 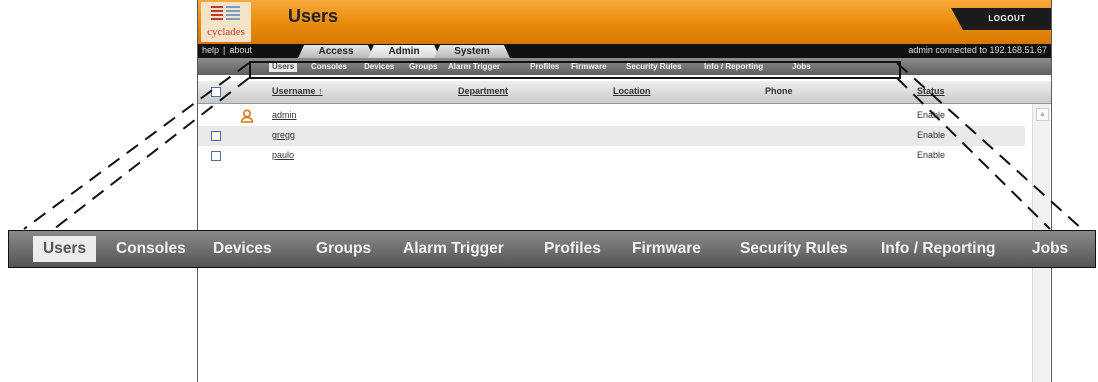 What do you see at coordinates (210, 50) in the screenshot?
I see `help-link: help` at bounding box center [210, 50].